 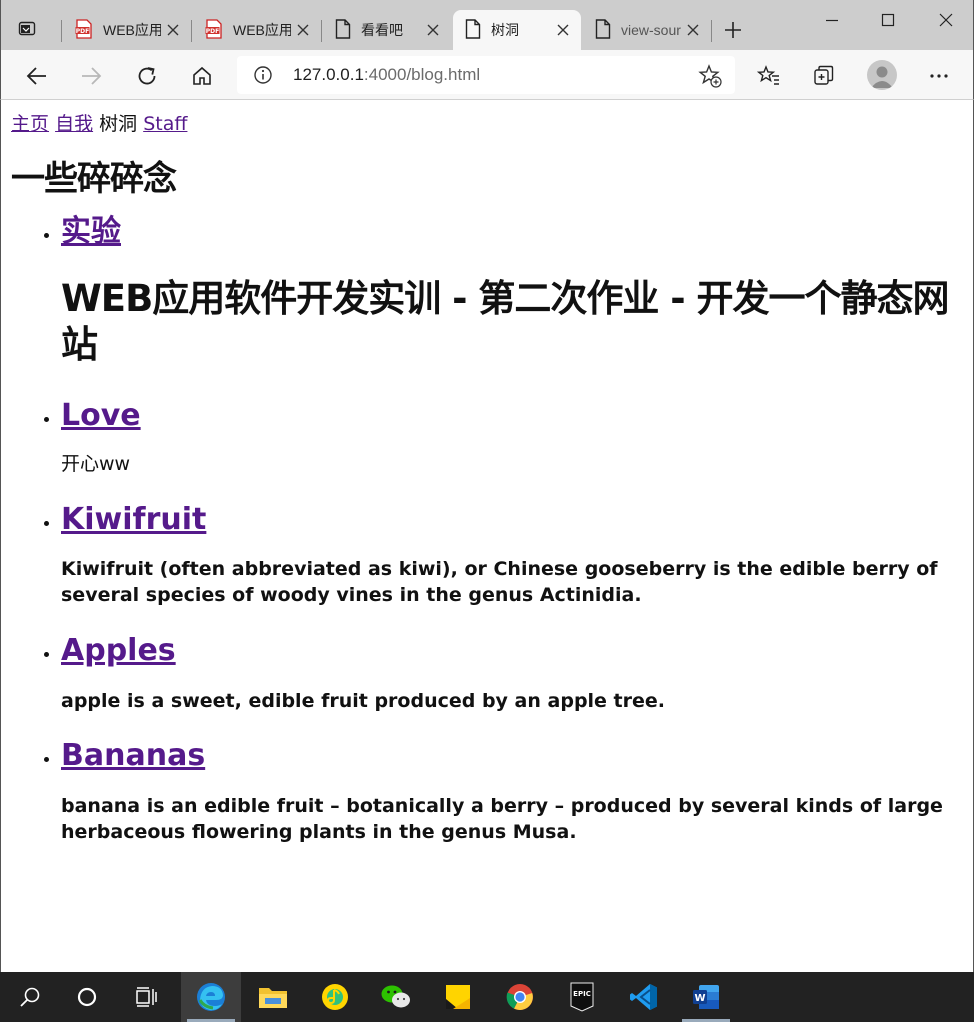 I want to click on taskbar: EPIC W, so click(x=487, y=997).